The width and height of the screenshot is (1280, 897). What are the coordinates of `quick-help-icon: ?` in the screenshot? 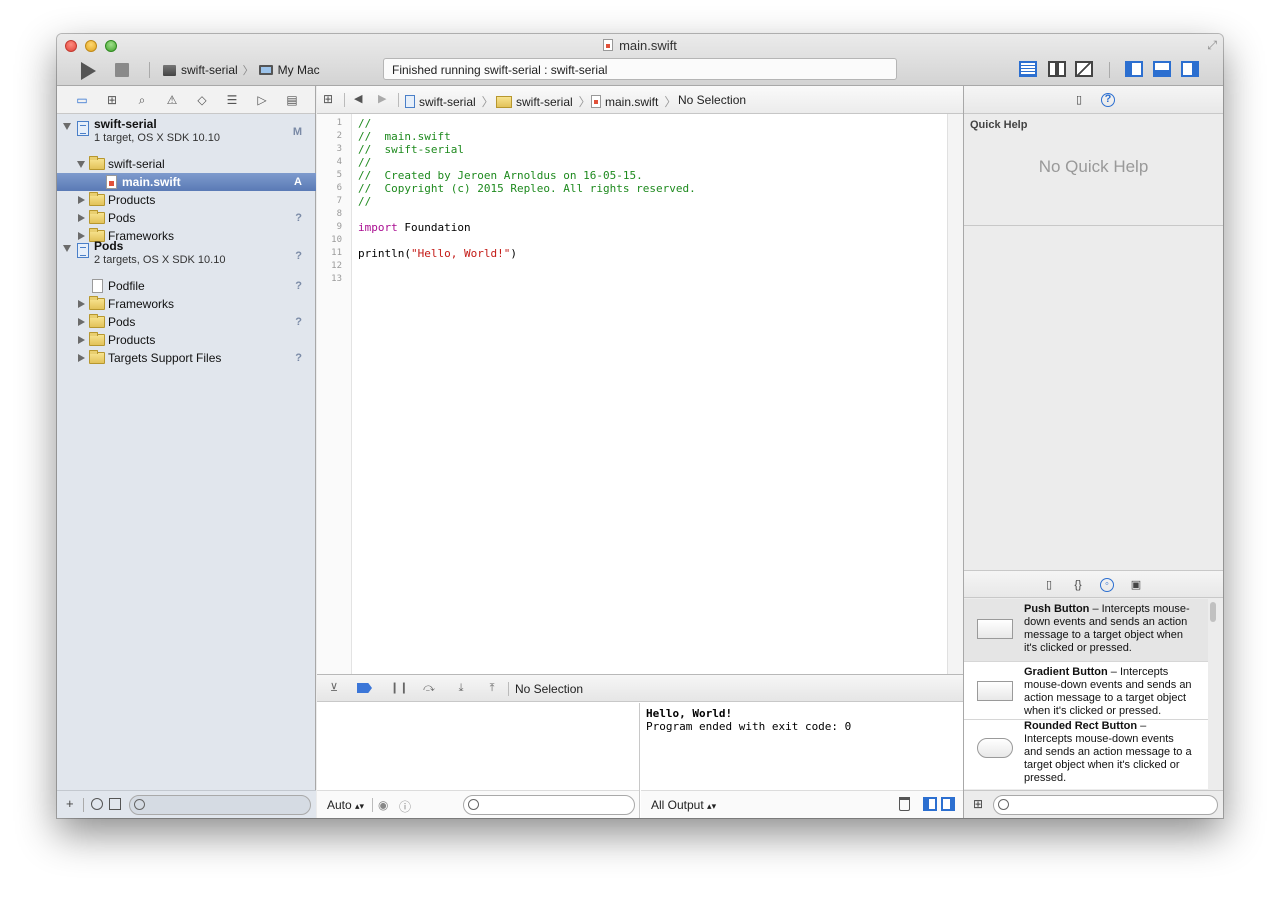 It's located at (1108, 100).